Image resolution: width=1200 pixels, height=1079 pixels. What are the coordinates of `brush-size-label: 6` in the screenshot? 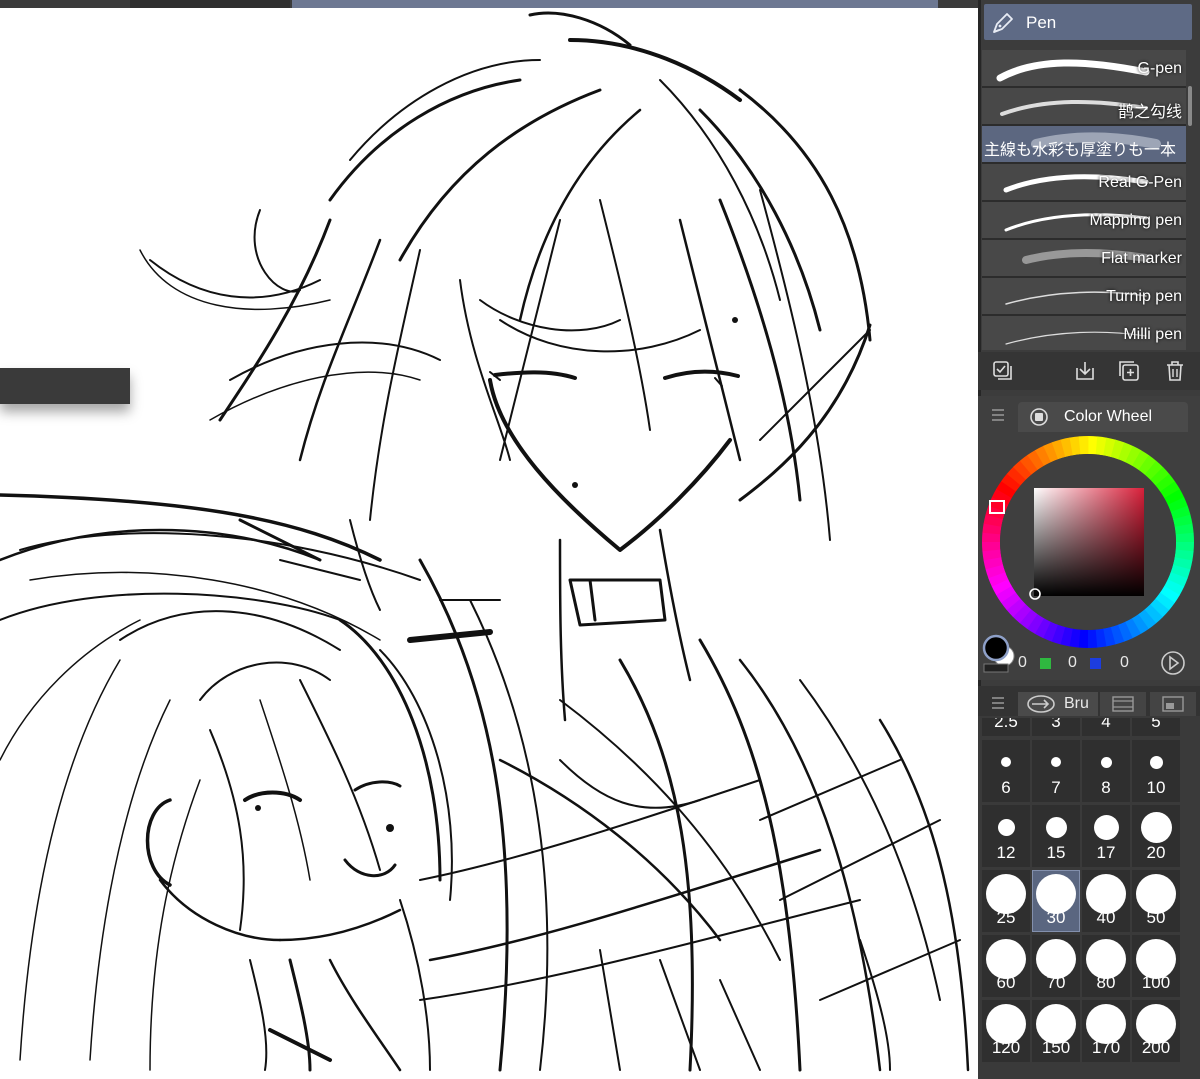 It's located at (1006, 787).